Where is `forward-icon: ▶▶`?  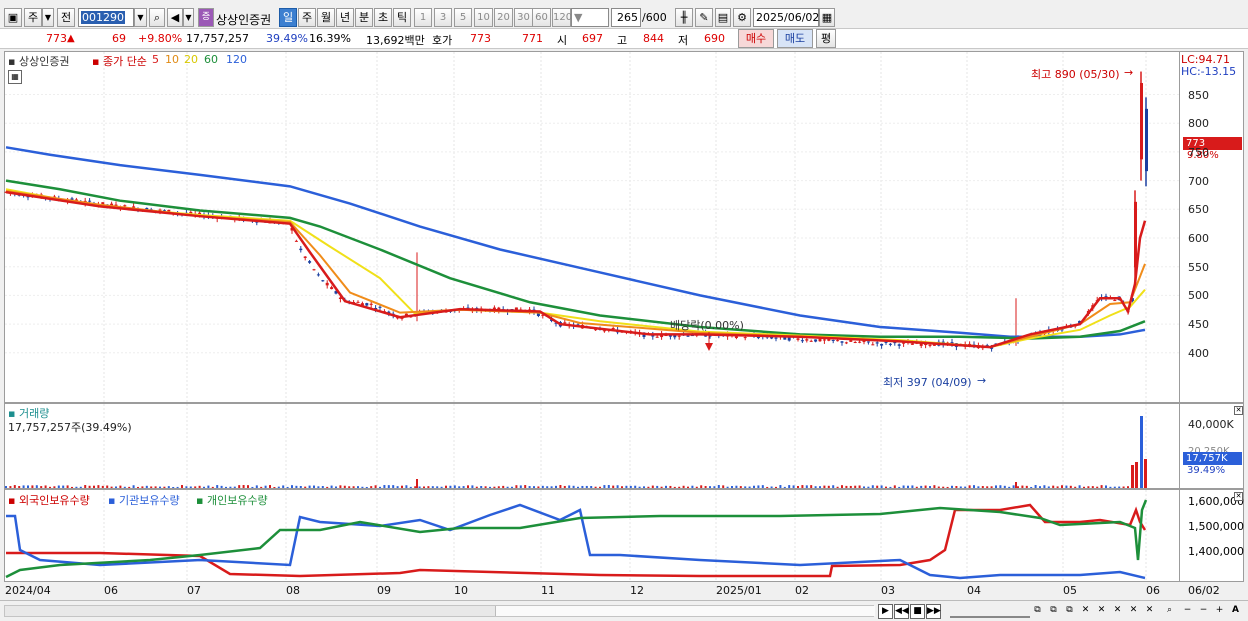 forward-icon: ▶▶ is located at coordinates (933, 611).